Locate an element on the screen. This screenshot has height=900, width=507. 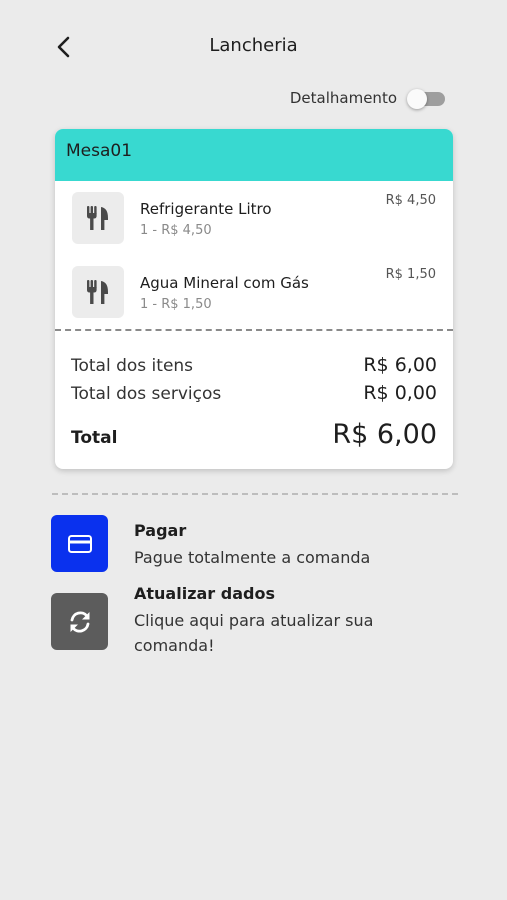
card-divider is located at coordinates (254, 330).